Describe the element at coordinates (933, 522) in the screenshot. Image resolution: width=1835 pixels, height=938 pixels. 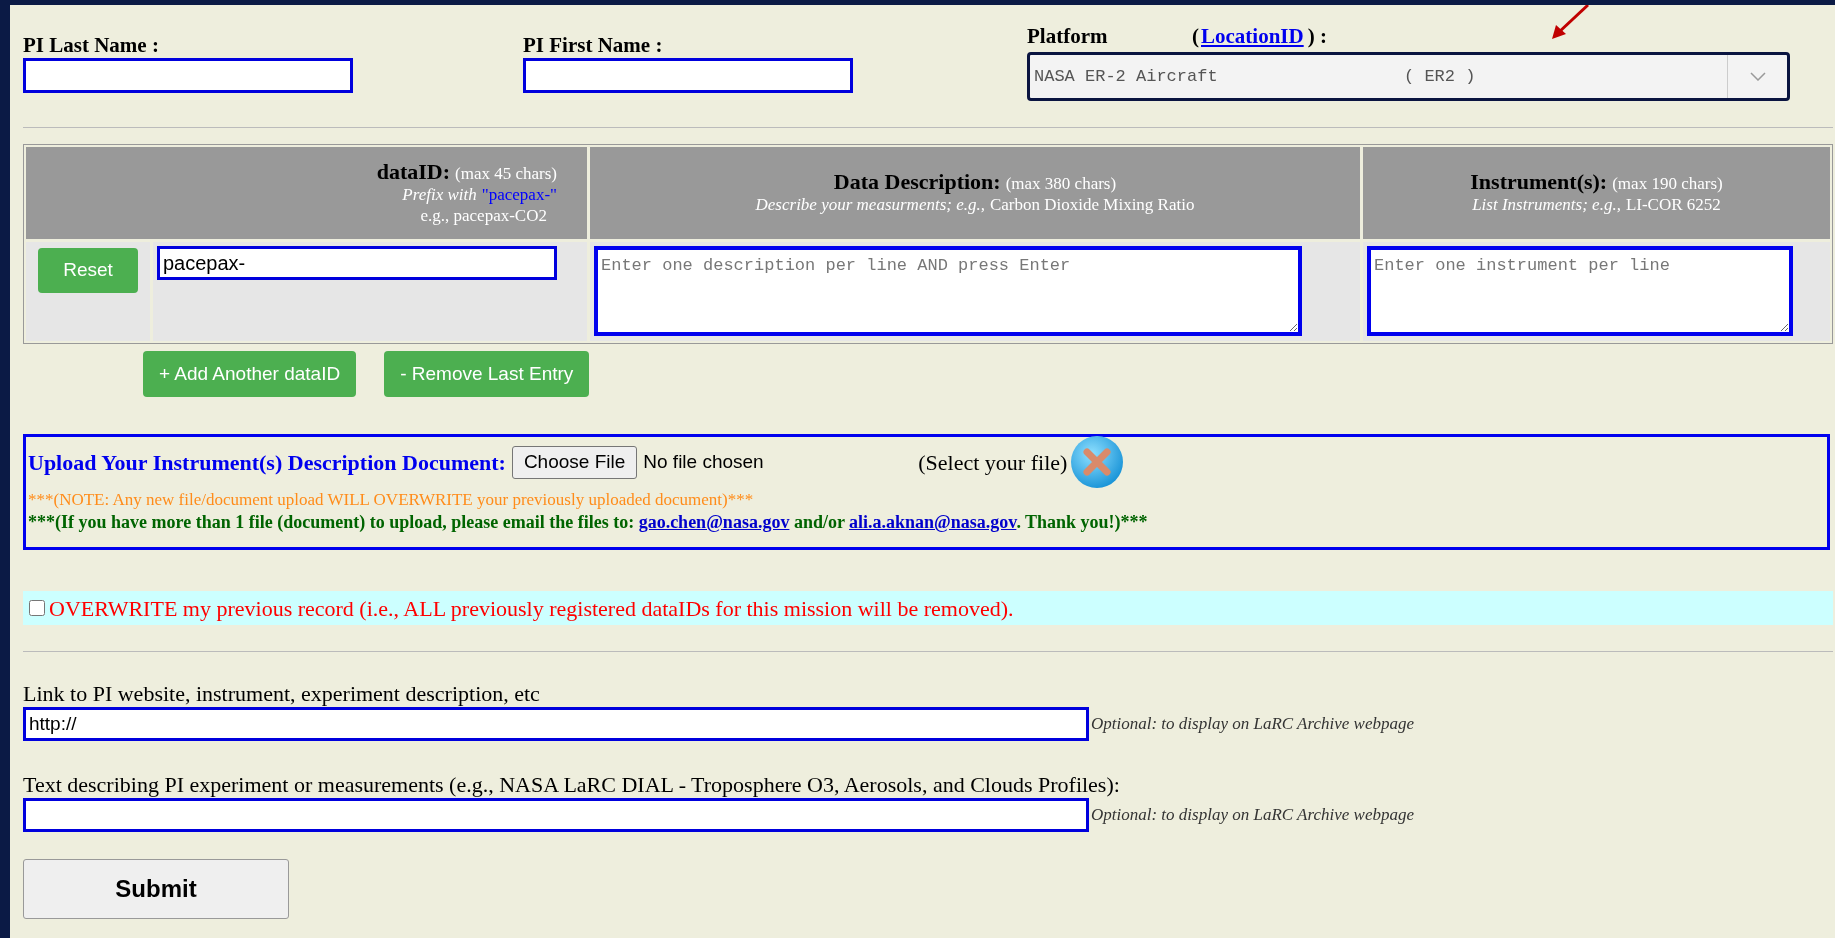
I see `email-link: ali.a.aknan@nasa.gov` at that location.